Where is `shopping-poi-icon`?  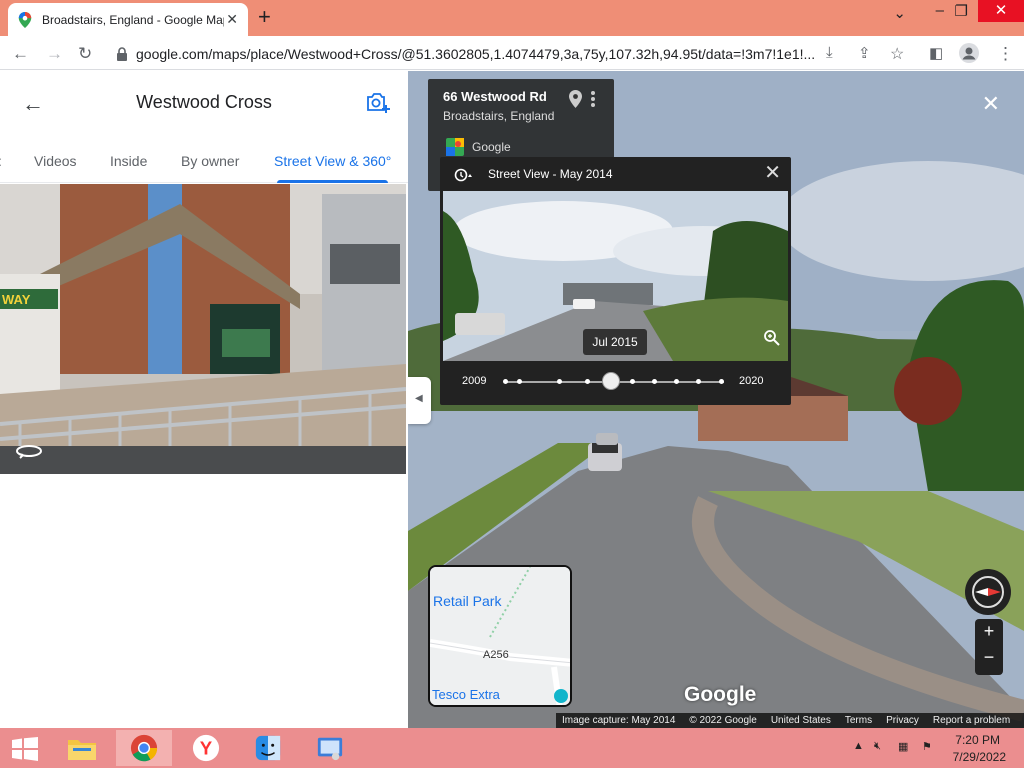 shopping-poi-icon is located at coordinates (561, 696).